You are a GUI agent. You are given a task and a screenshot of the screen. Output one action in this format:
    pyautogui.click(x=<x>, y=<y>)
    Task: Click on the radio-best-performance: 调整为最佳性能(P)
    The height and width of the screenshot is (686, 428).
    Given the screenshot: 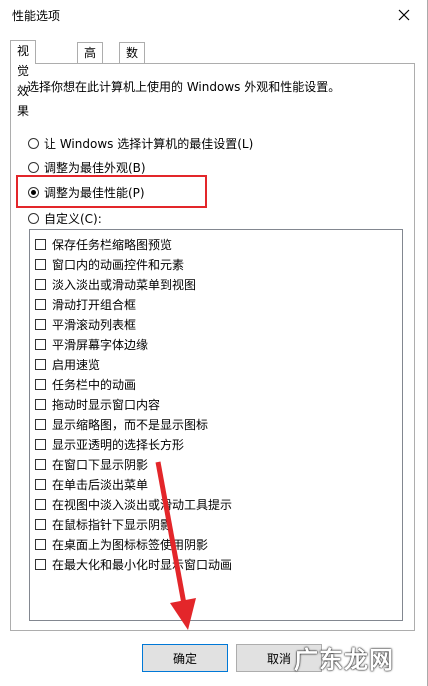 What is the action you would take?
    pyautogui.click(x=86, y=192)
    